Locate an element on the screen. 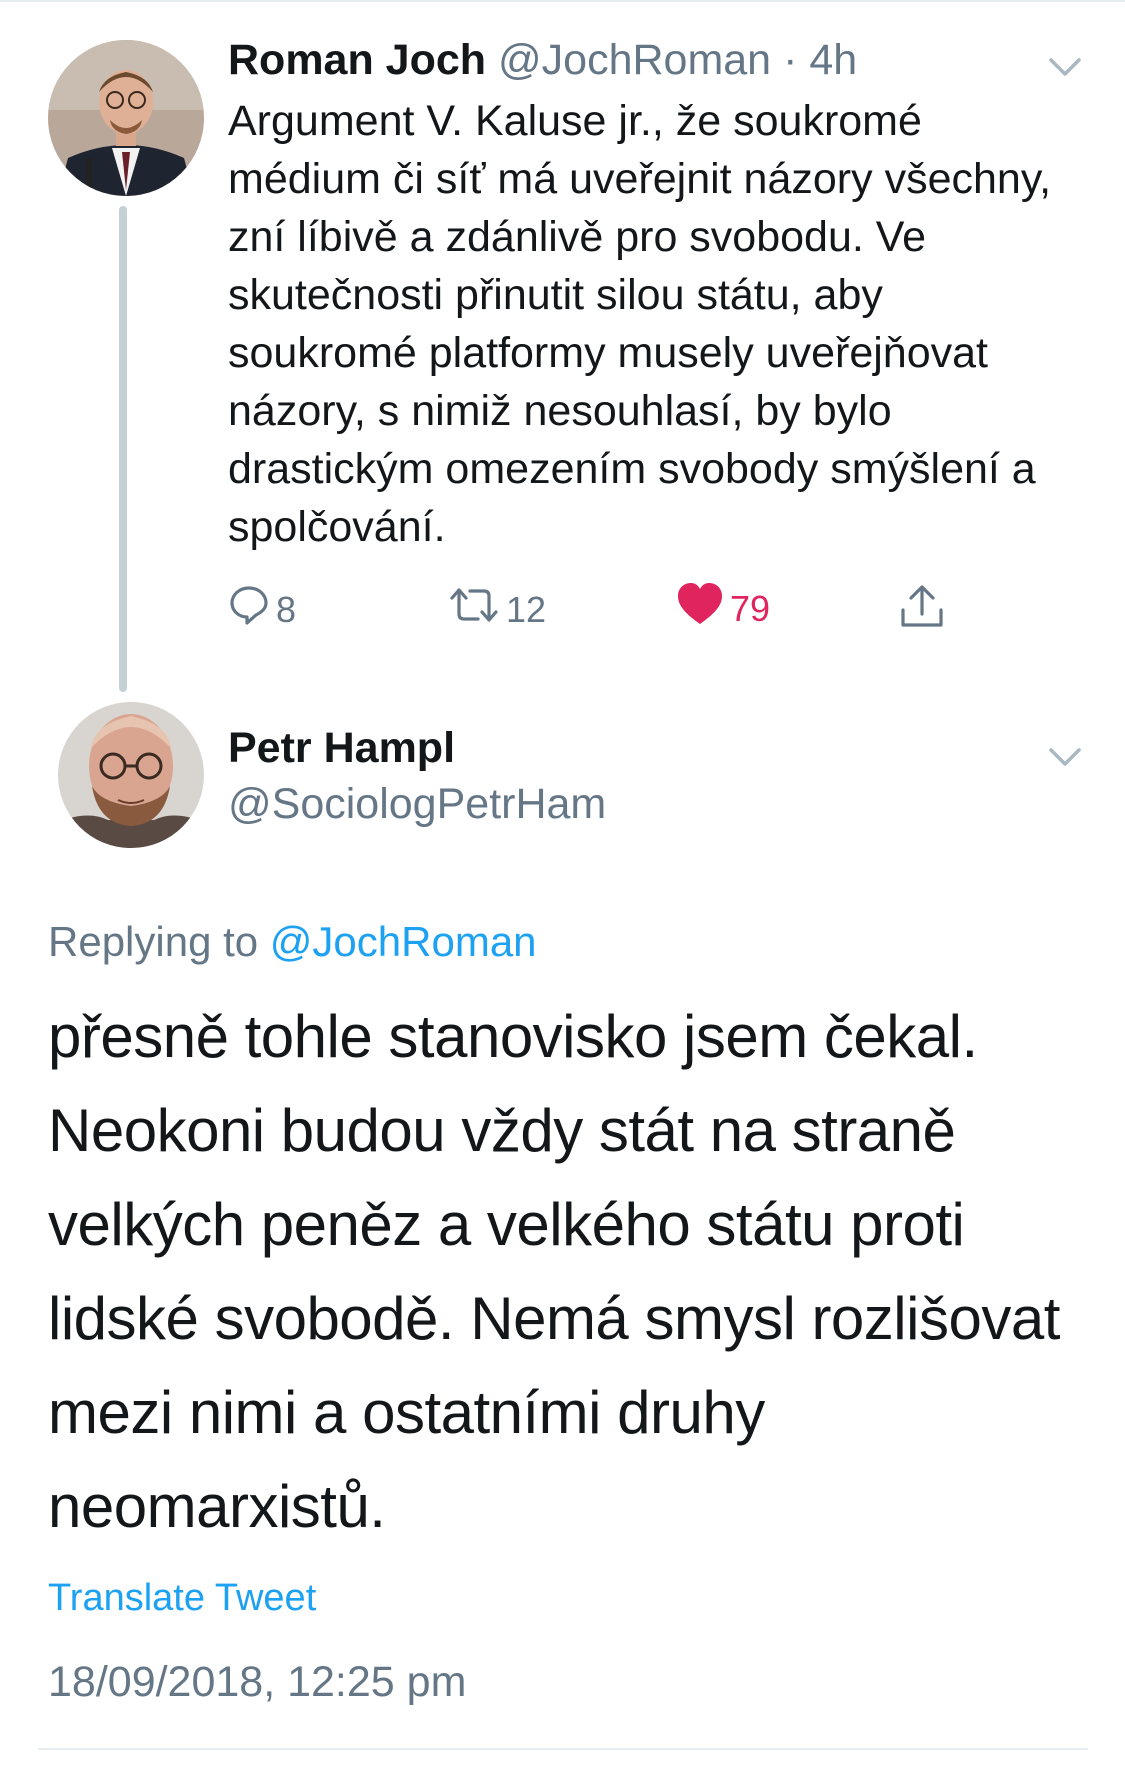  author-handle: @SociologPetrHam is located at coordinates (417, 804).